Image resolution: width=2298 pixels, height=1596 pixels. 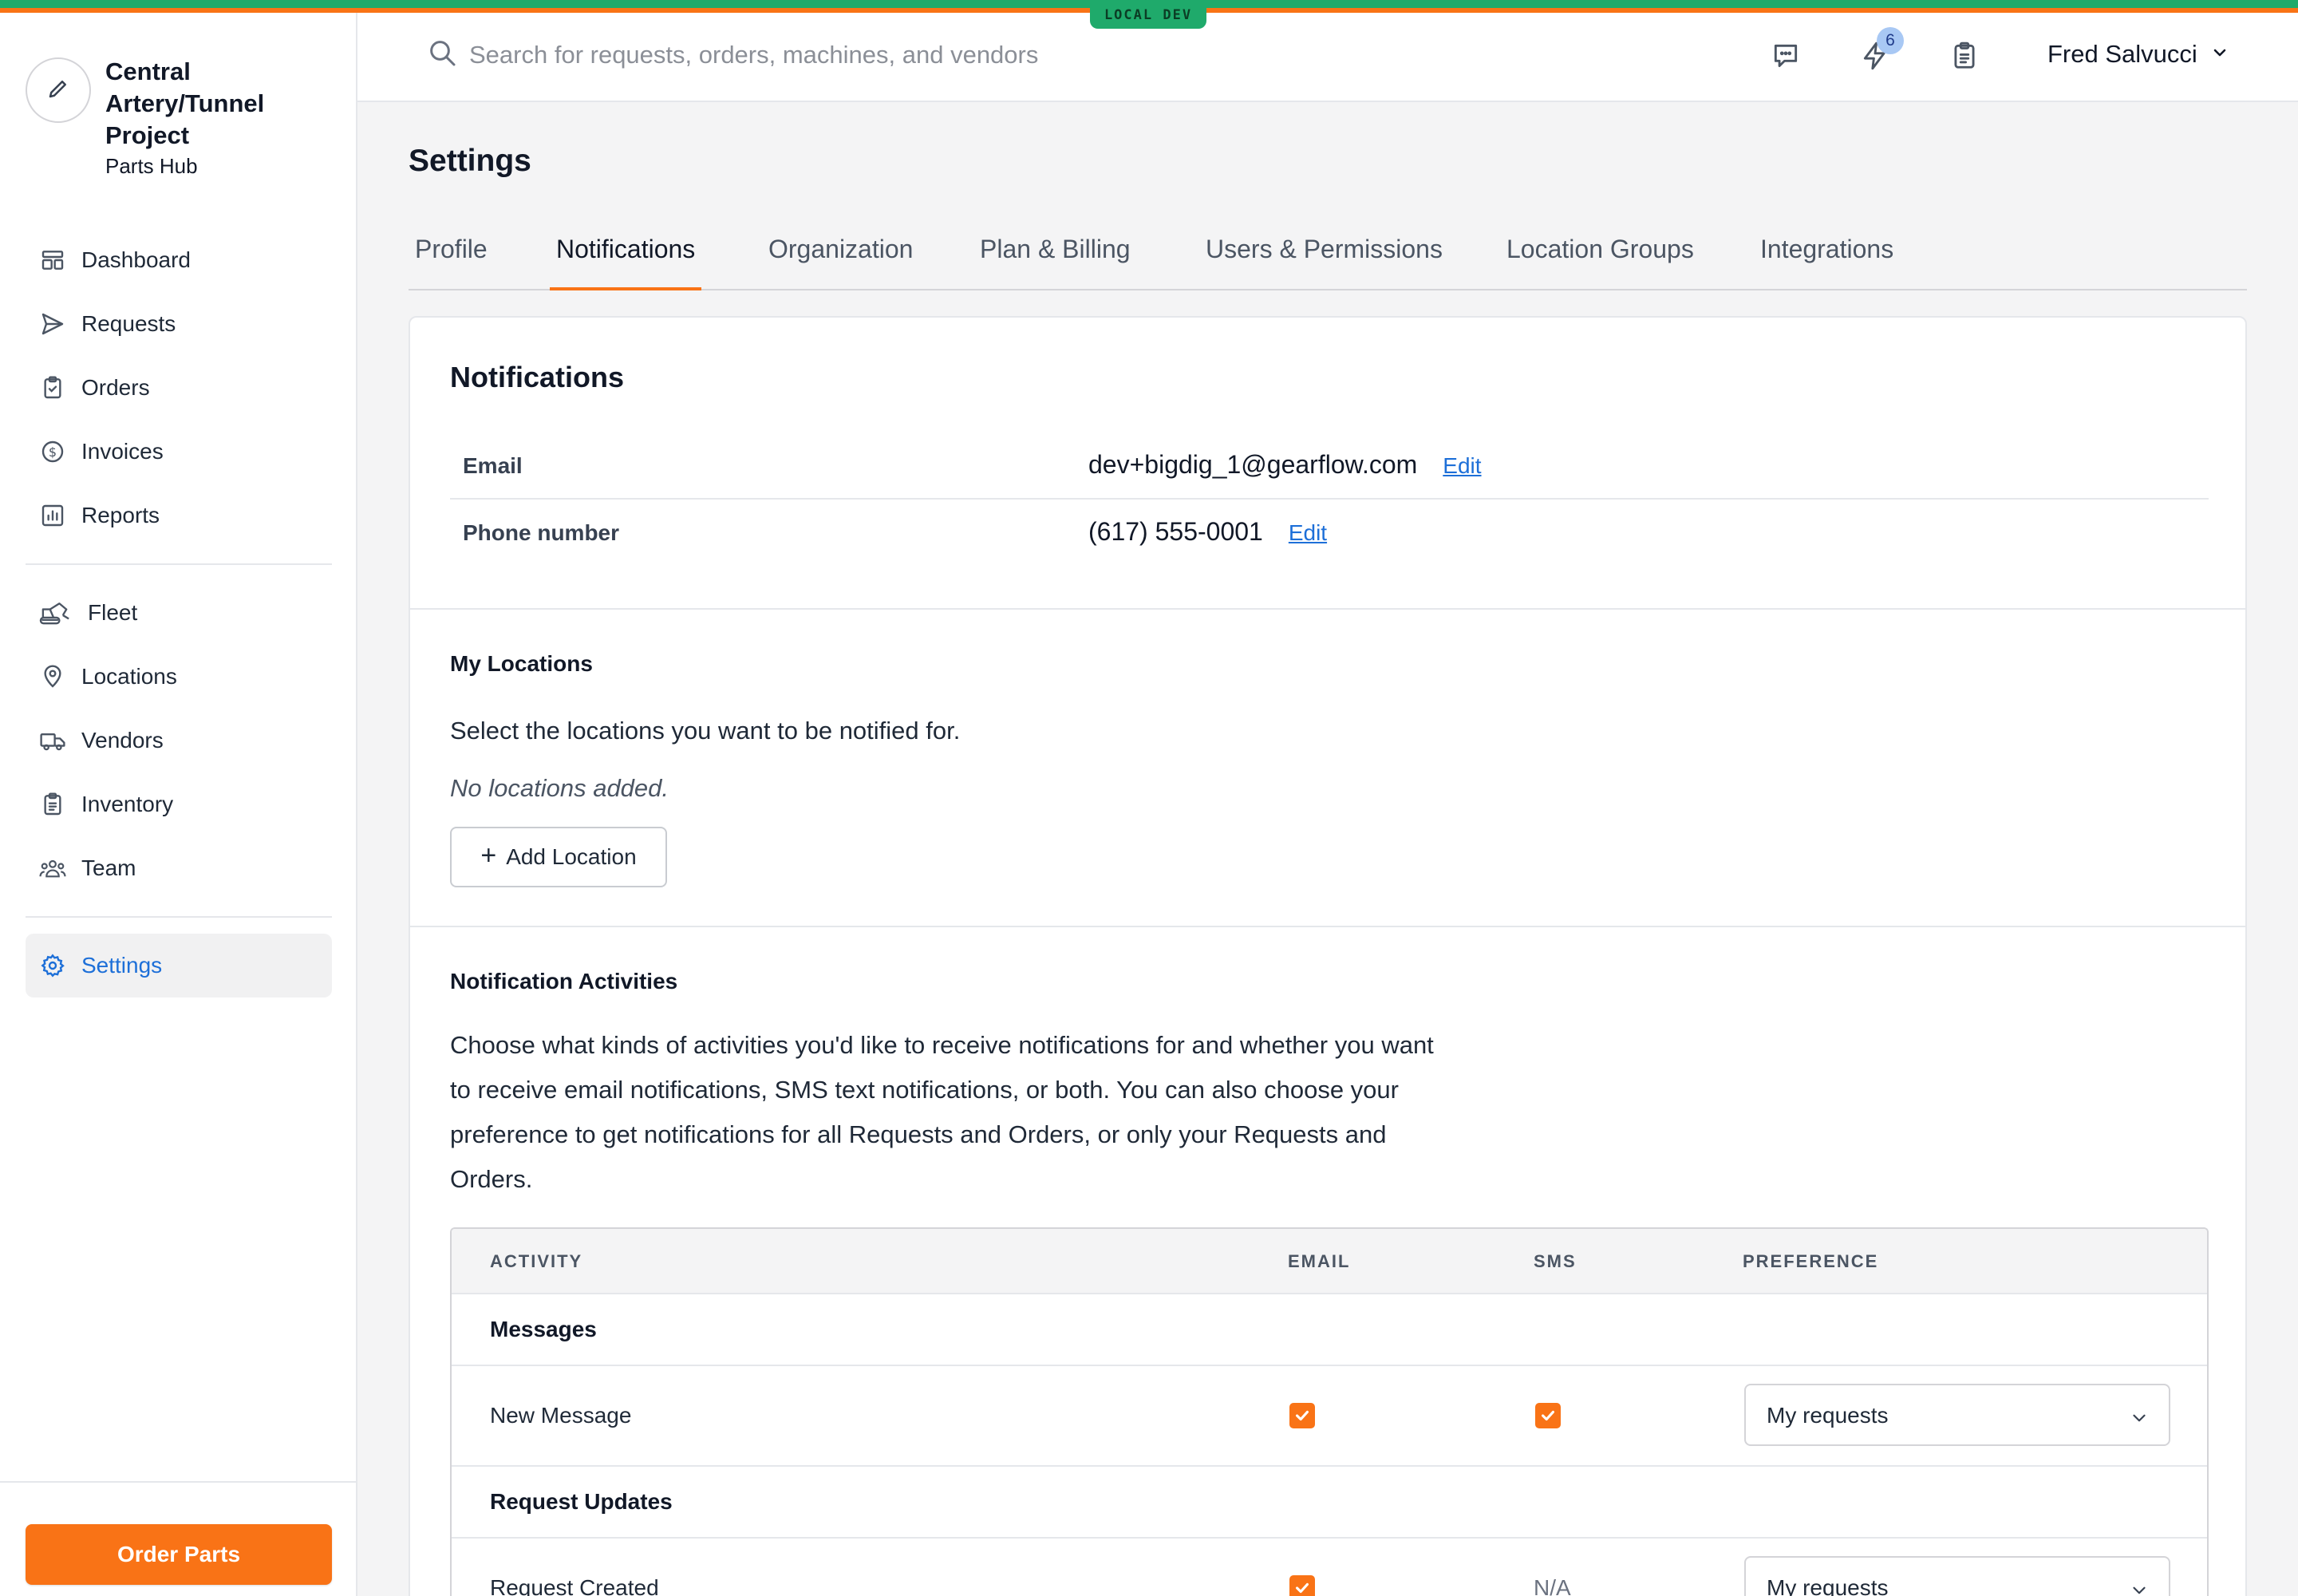 What do you see at coordinates (489, 855) in the screenshot?
I see `plus-icon: +` at bounding box center [489, 855].